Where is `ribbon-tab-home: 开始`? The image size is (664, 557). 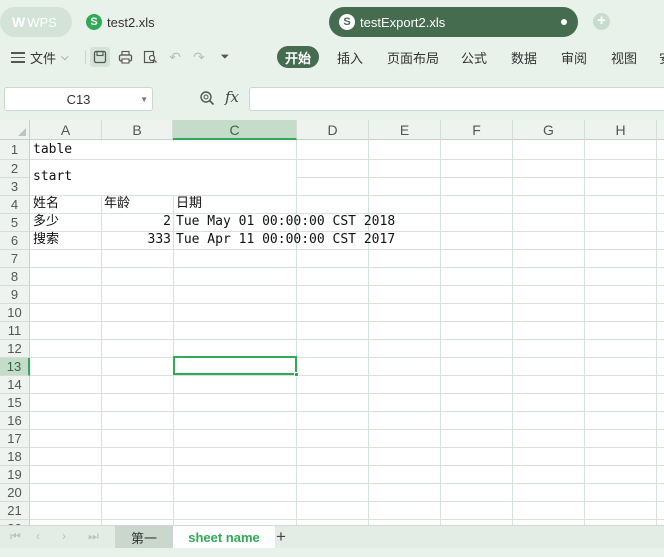 ribbon-tab-home: 开始 is located at coordinates (298, 57).